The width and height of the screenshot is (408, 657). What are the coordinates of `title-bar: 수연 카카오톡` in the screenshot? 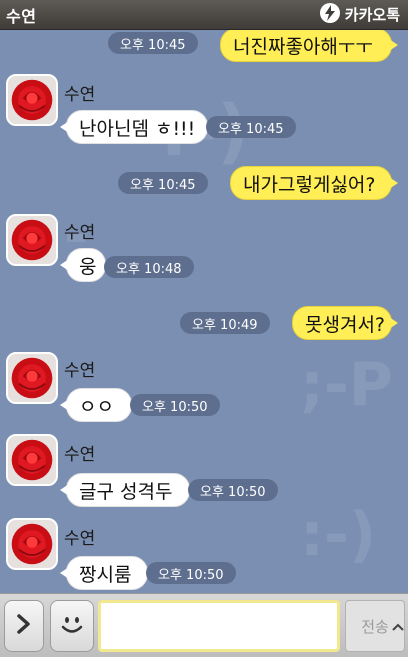 It's located at (204, 15).